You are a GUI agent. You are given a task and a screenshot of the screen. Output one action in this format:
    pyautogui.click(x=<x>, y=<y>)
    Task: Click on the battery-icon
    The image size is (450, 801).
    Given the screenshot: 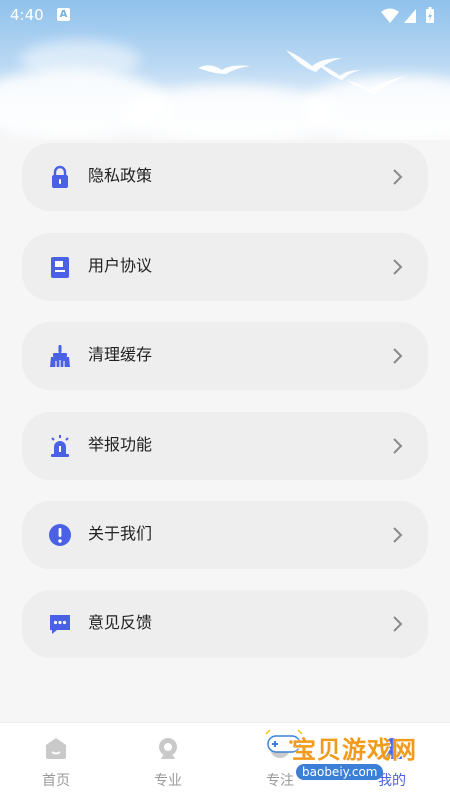 What is the action you would take?
    pyautogui.click(x=430, y=15)
    